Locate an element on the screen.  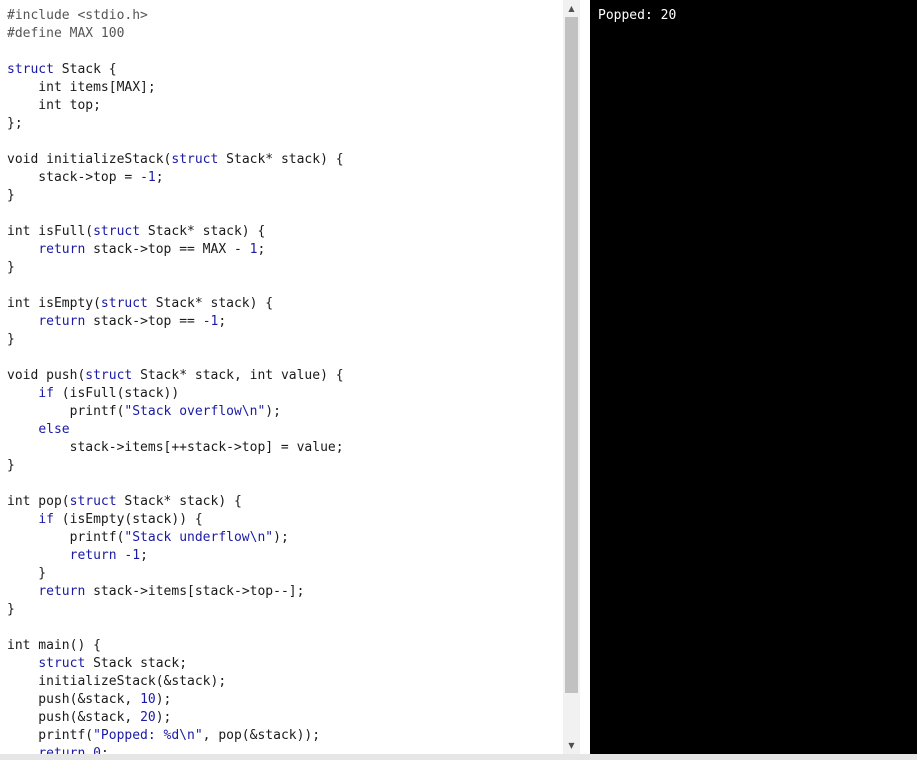
code-line: int isFull(struct Stack* stack) { is located at coordinates (175, 232).